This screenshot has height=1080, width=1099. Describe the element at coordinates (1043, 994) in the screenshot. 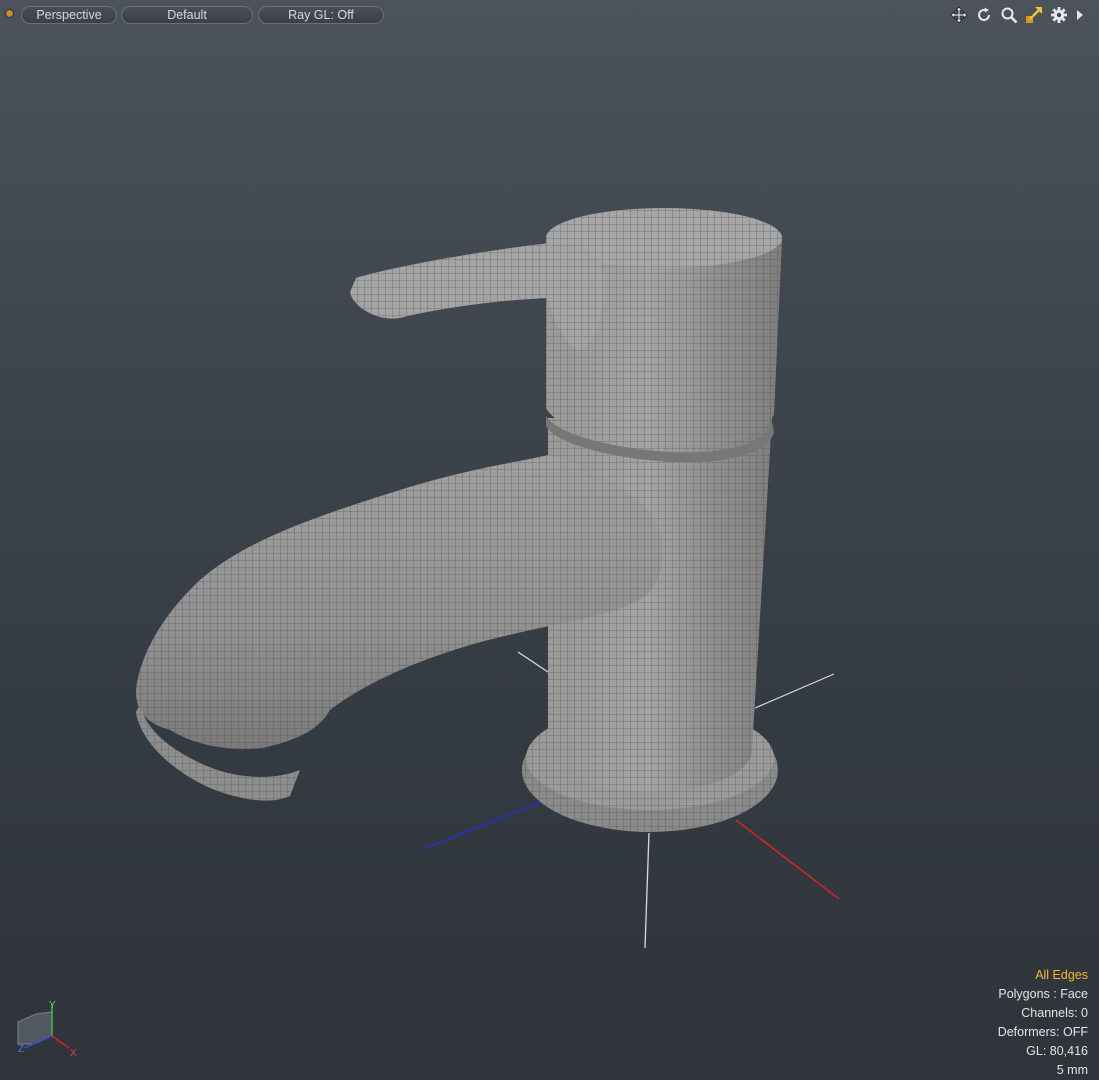

I see `polygons-info: Polygons : Face` at that location.